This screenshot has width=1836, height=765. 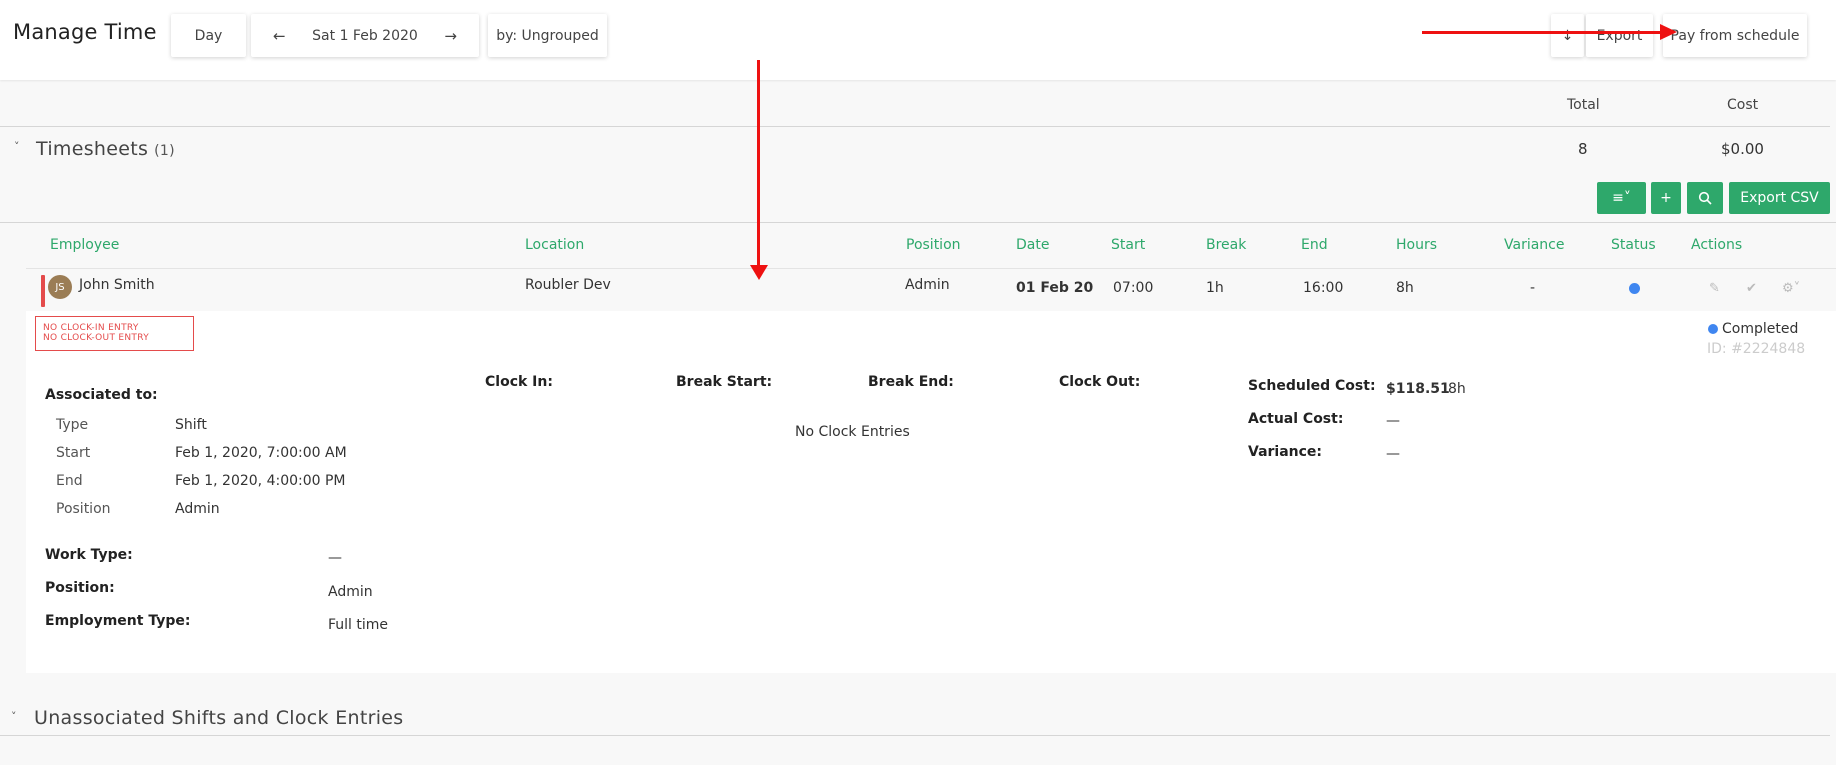 I want to click on scheduled-cost-label: Scheduled Cost:, so click(x=1312, y=386).